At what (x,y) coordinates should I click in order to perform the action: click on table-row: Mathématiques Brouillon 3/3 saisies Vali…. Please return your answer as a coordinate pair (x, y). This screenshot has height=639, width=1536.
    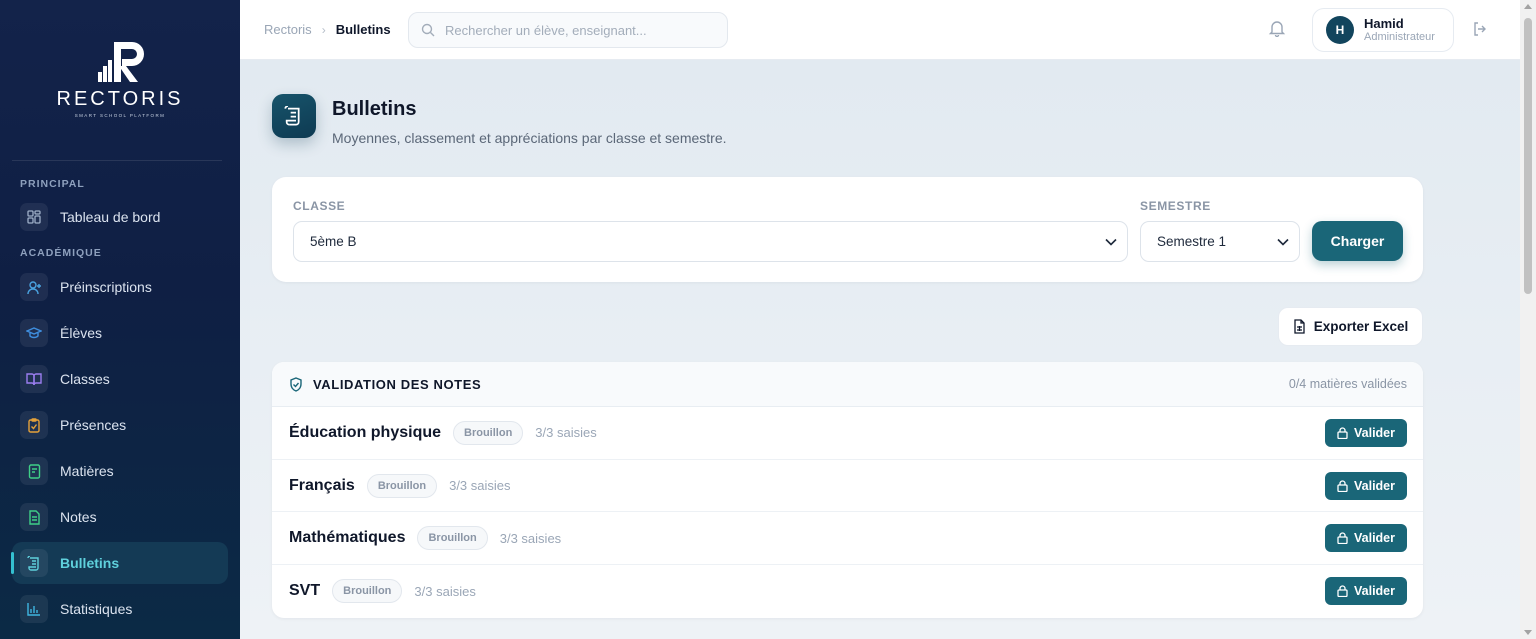
    Looking at the image, I should click on (847, 539).